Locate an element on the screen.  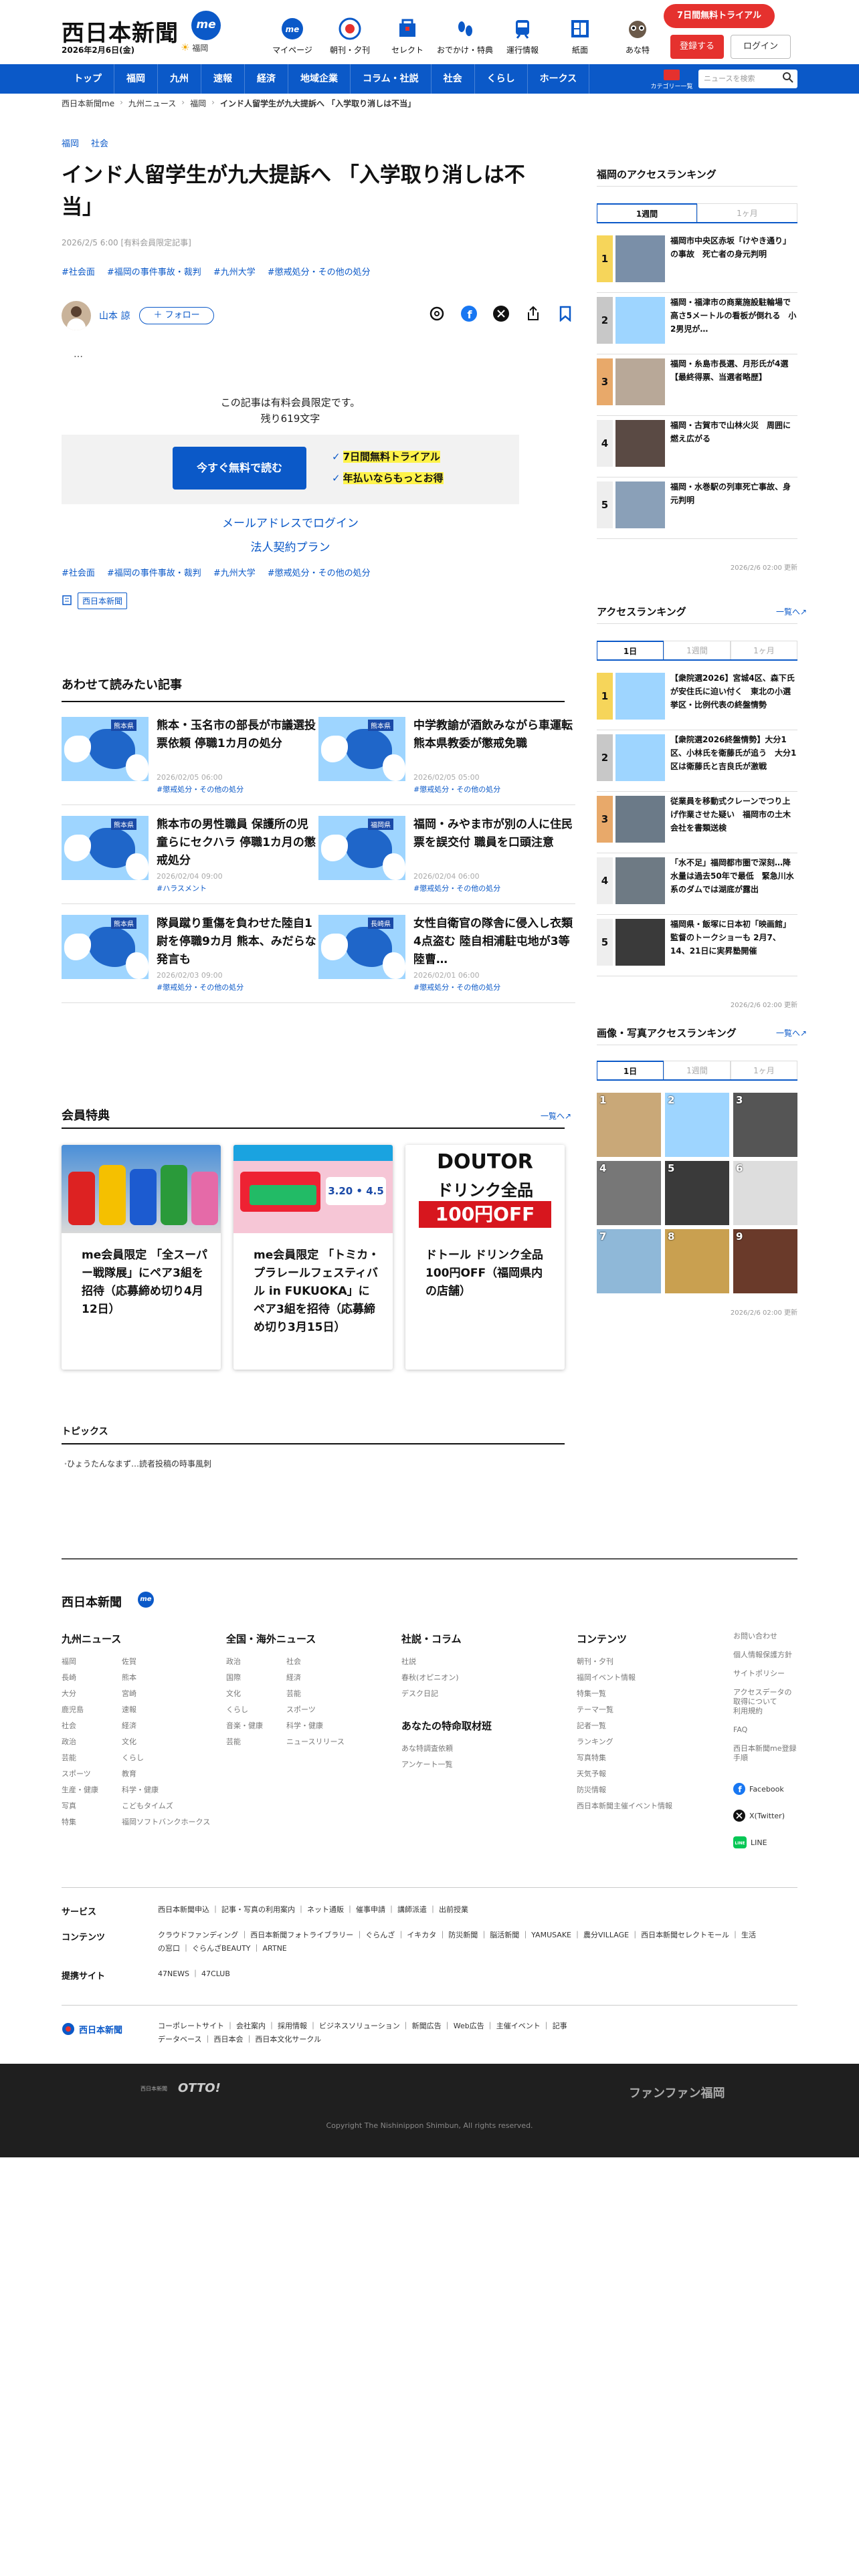
footer-link: 防災情報 is located at coordinates (591, 1789).